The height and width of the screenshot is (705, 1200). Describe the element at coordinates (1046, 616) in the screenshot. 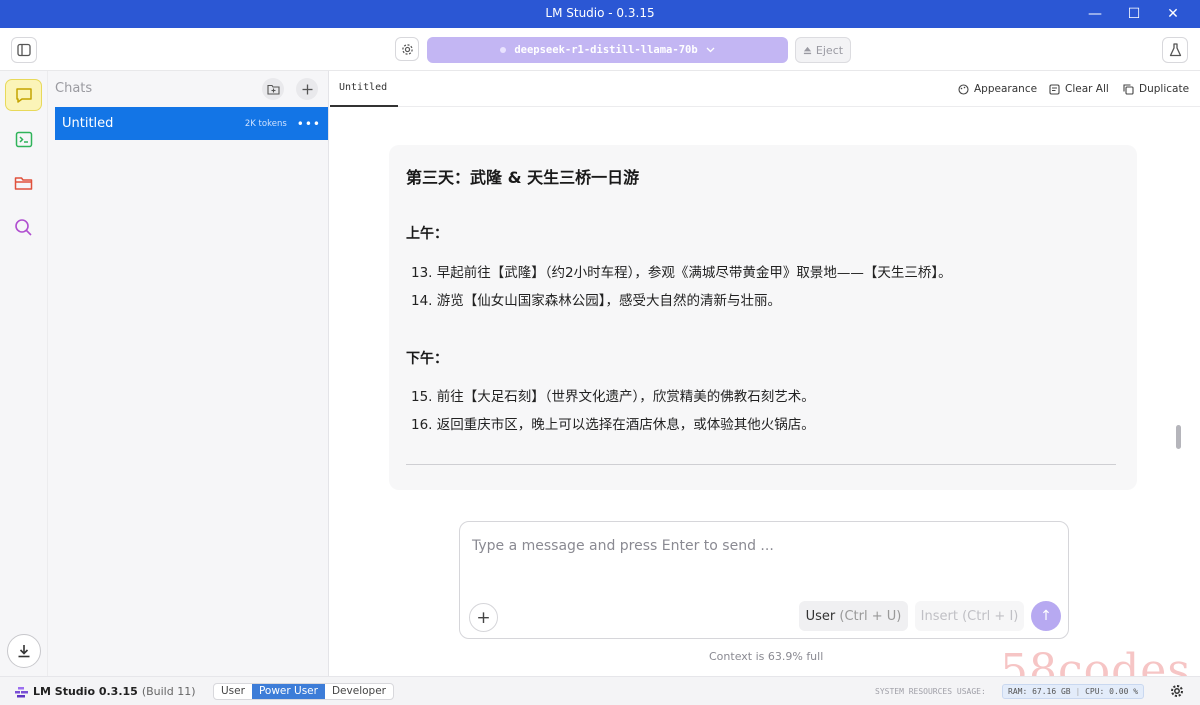

I see `send-button: ↑` at that location.